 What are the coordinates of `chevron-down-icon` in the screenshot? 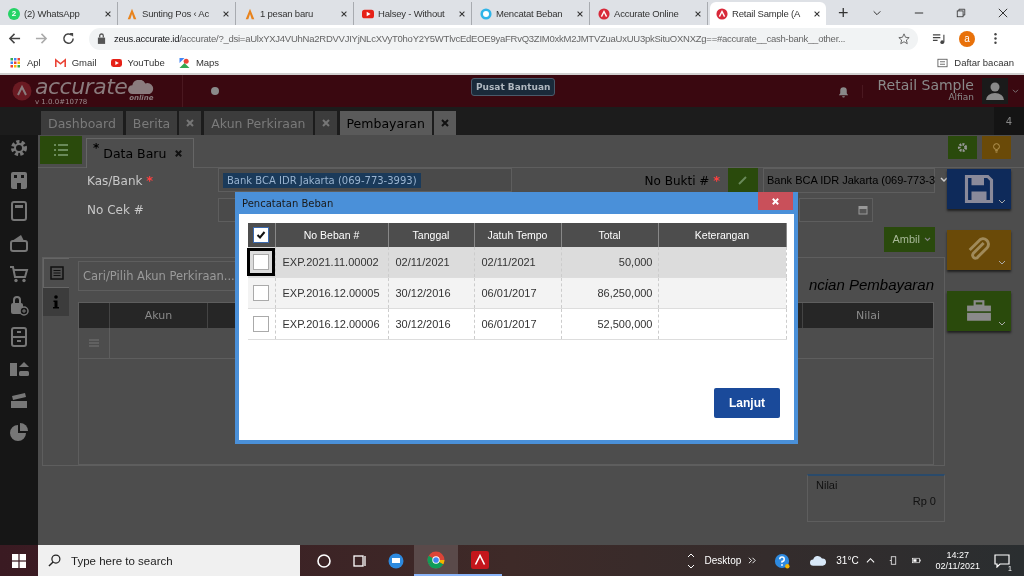 It's located at (877, 13).